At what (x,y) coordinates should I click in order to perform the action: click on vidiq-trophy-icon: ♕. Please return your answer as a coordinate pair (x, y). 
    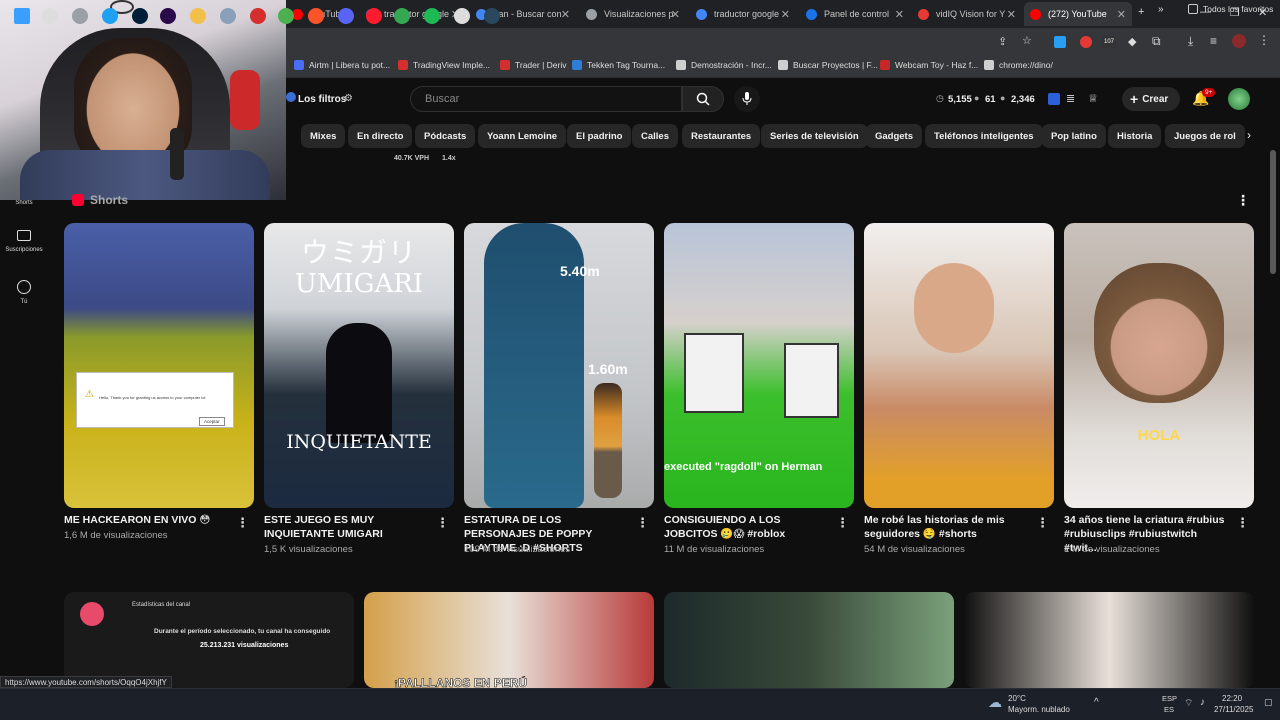
    Looking at the image, I should click on (1093, 98).